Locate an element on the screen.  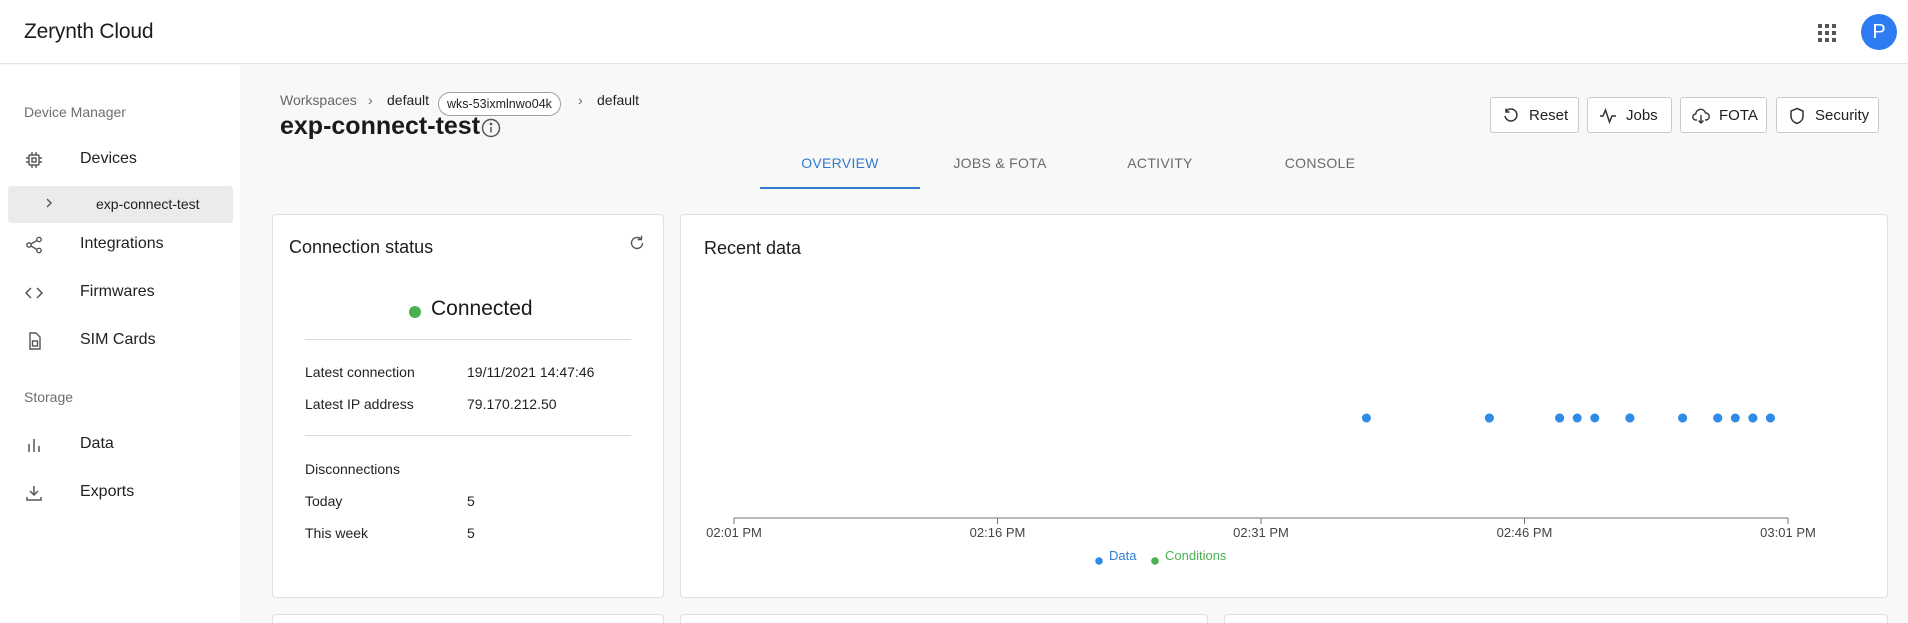
latest-connection-label: Latest connection is located at coordinates (360, 372).